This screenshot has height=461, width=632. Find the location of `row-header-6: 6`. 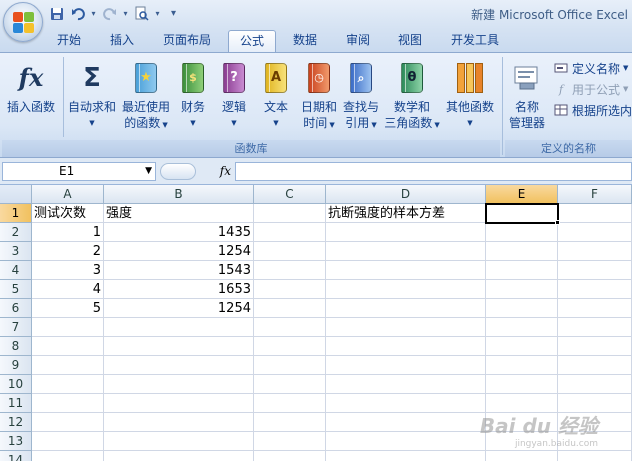

row-header-6: 6 is located at coordinates (16, 308).